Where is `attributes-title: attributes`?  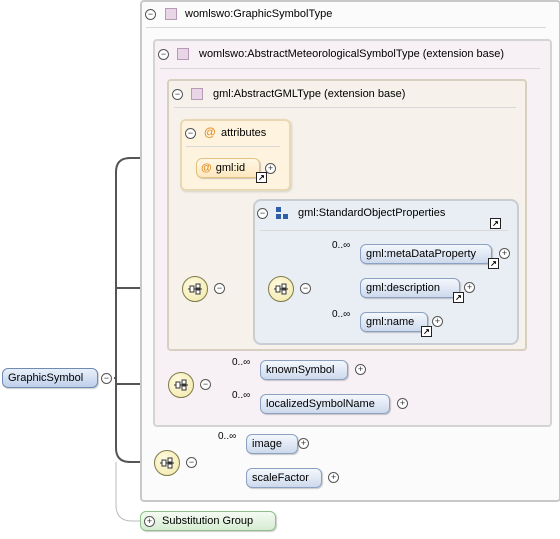 attributes-title: attributes is located at coordinates (244, 133).